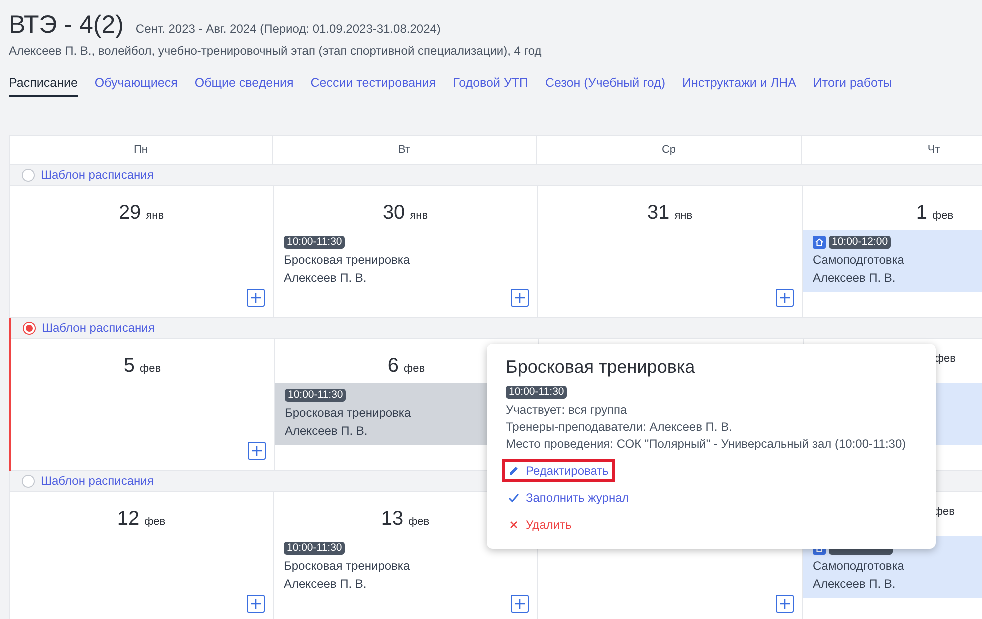 The image size is (982, 619). Describe the element at coordinates (288, 29) in the screenshot. I see `period-text: Сент. 2023 - Авг. 2024 (Период: 01.09.2023-31.08.2024)` at that location.